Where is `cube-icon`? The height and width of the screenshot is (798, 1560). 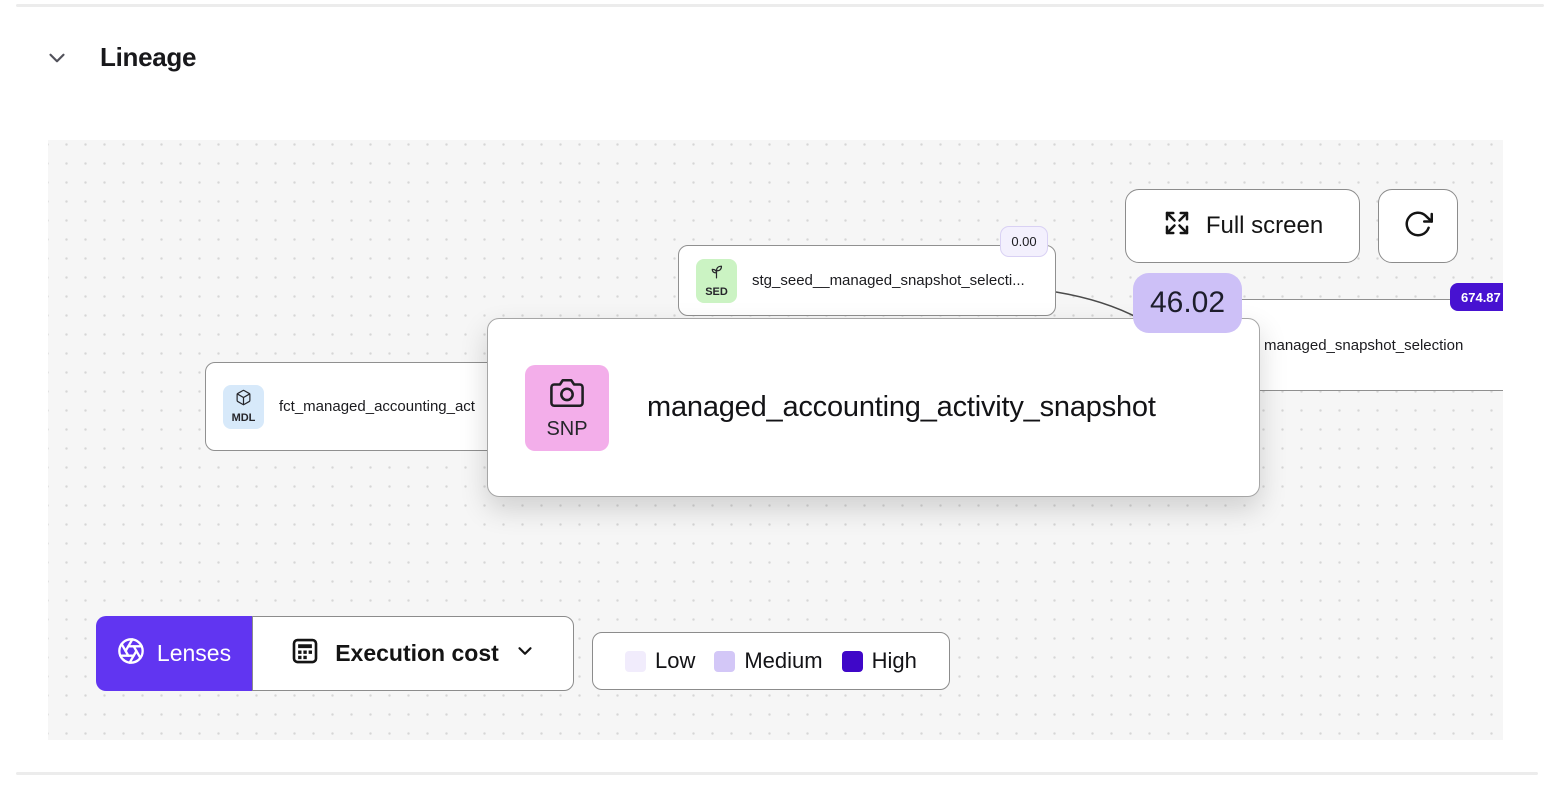 cube-icon is located at coordinates (243, 400).